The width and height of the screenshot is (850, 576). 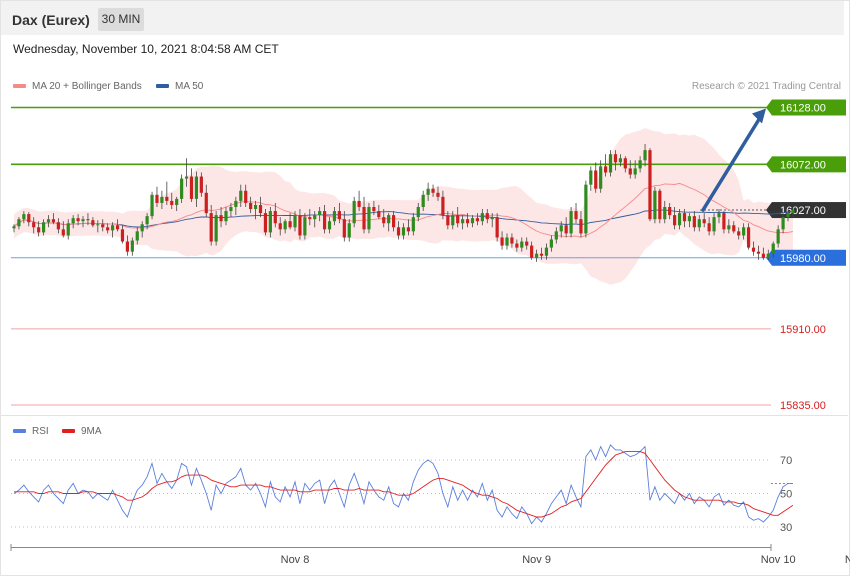 What do you see at coordinates (536, 560) in the screenshot?
I see `x-tick-label: Nov 9` at bounding box center [536, 560].